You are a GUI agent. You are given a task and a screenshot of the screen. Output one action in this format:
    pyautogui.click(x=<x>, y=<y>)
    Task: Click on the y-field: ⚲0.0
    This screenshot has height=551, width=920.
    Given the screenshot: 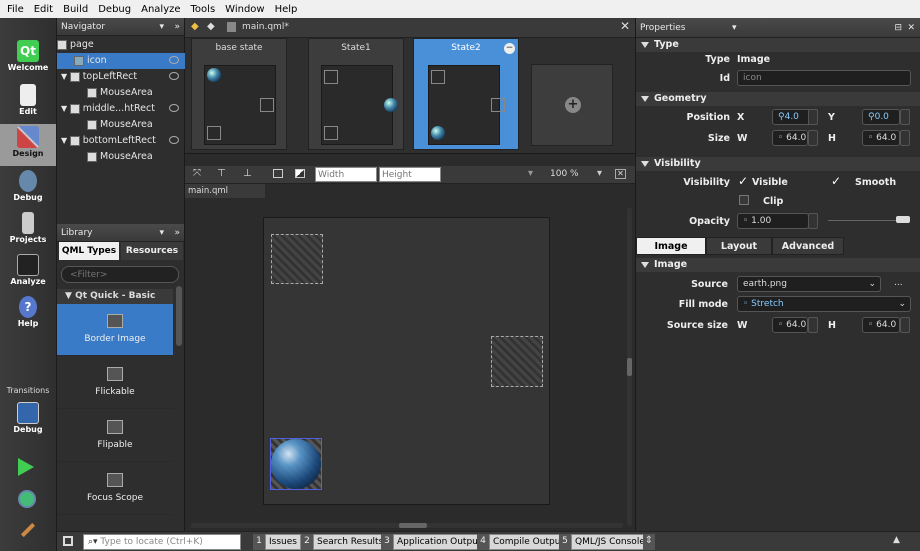 What is the action you would take?
    pyautogui.click(x=881, y=117)
    